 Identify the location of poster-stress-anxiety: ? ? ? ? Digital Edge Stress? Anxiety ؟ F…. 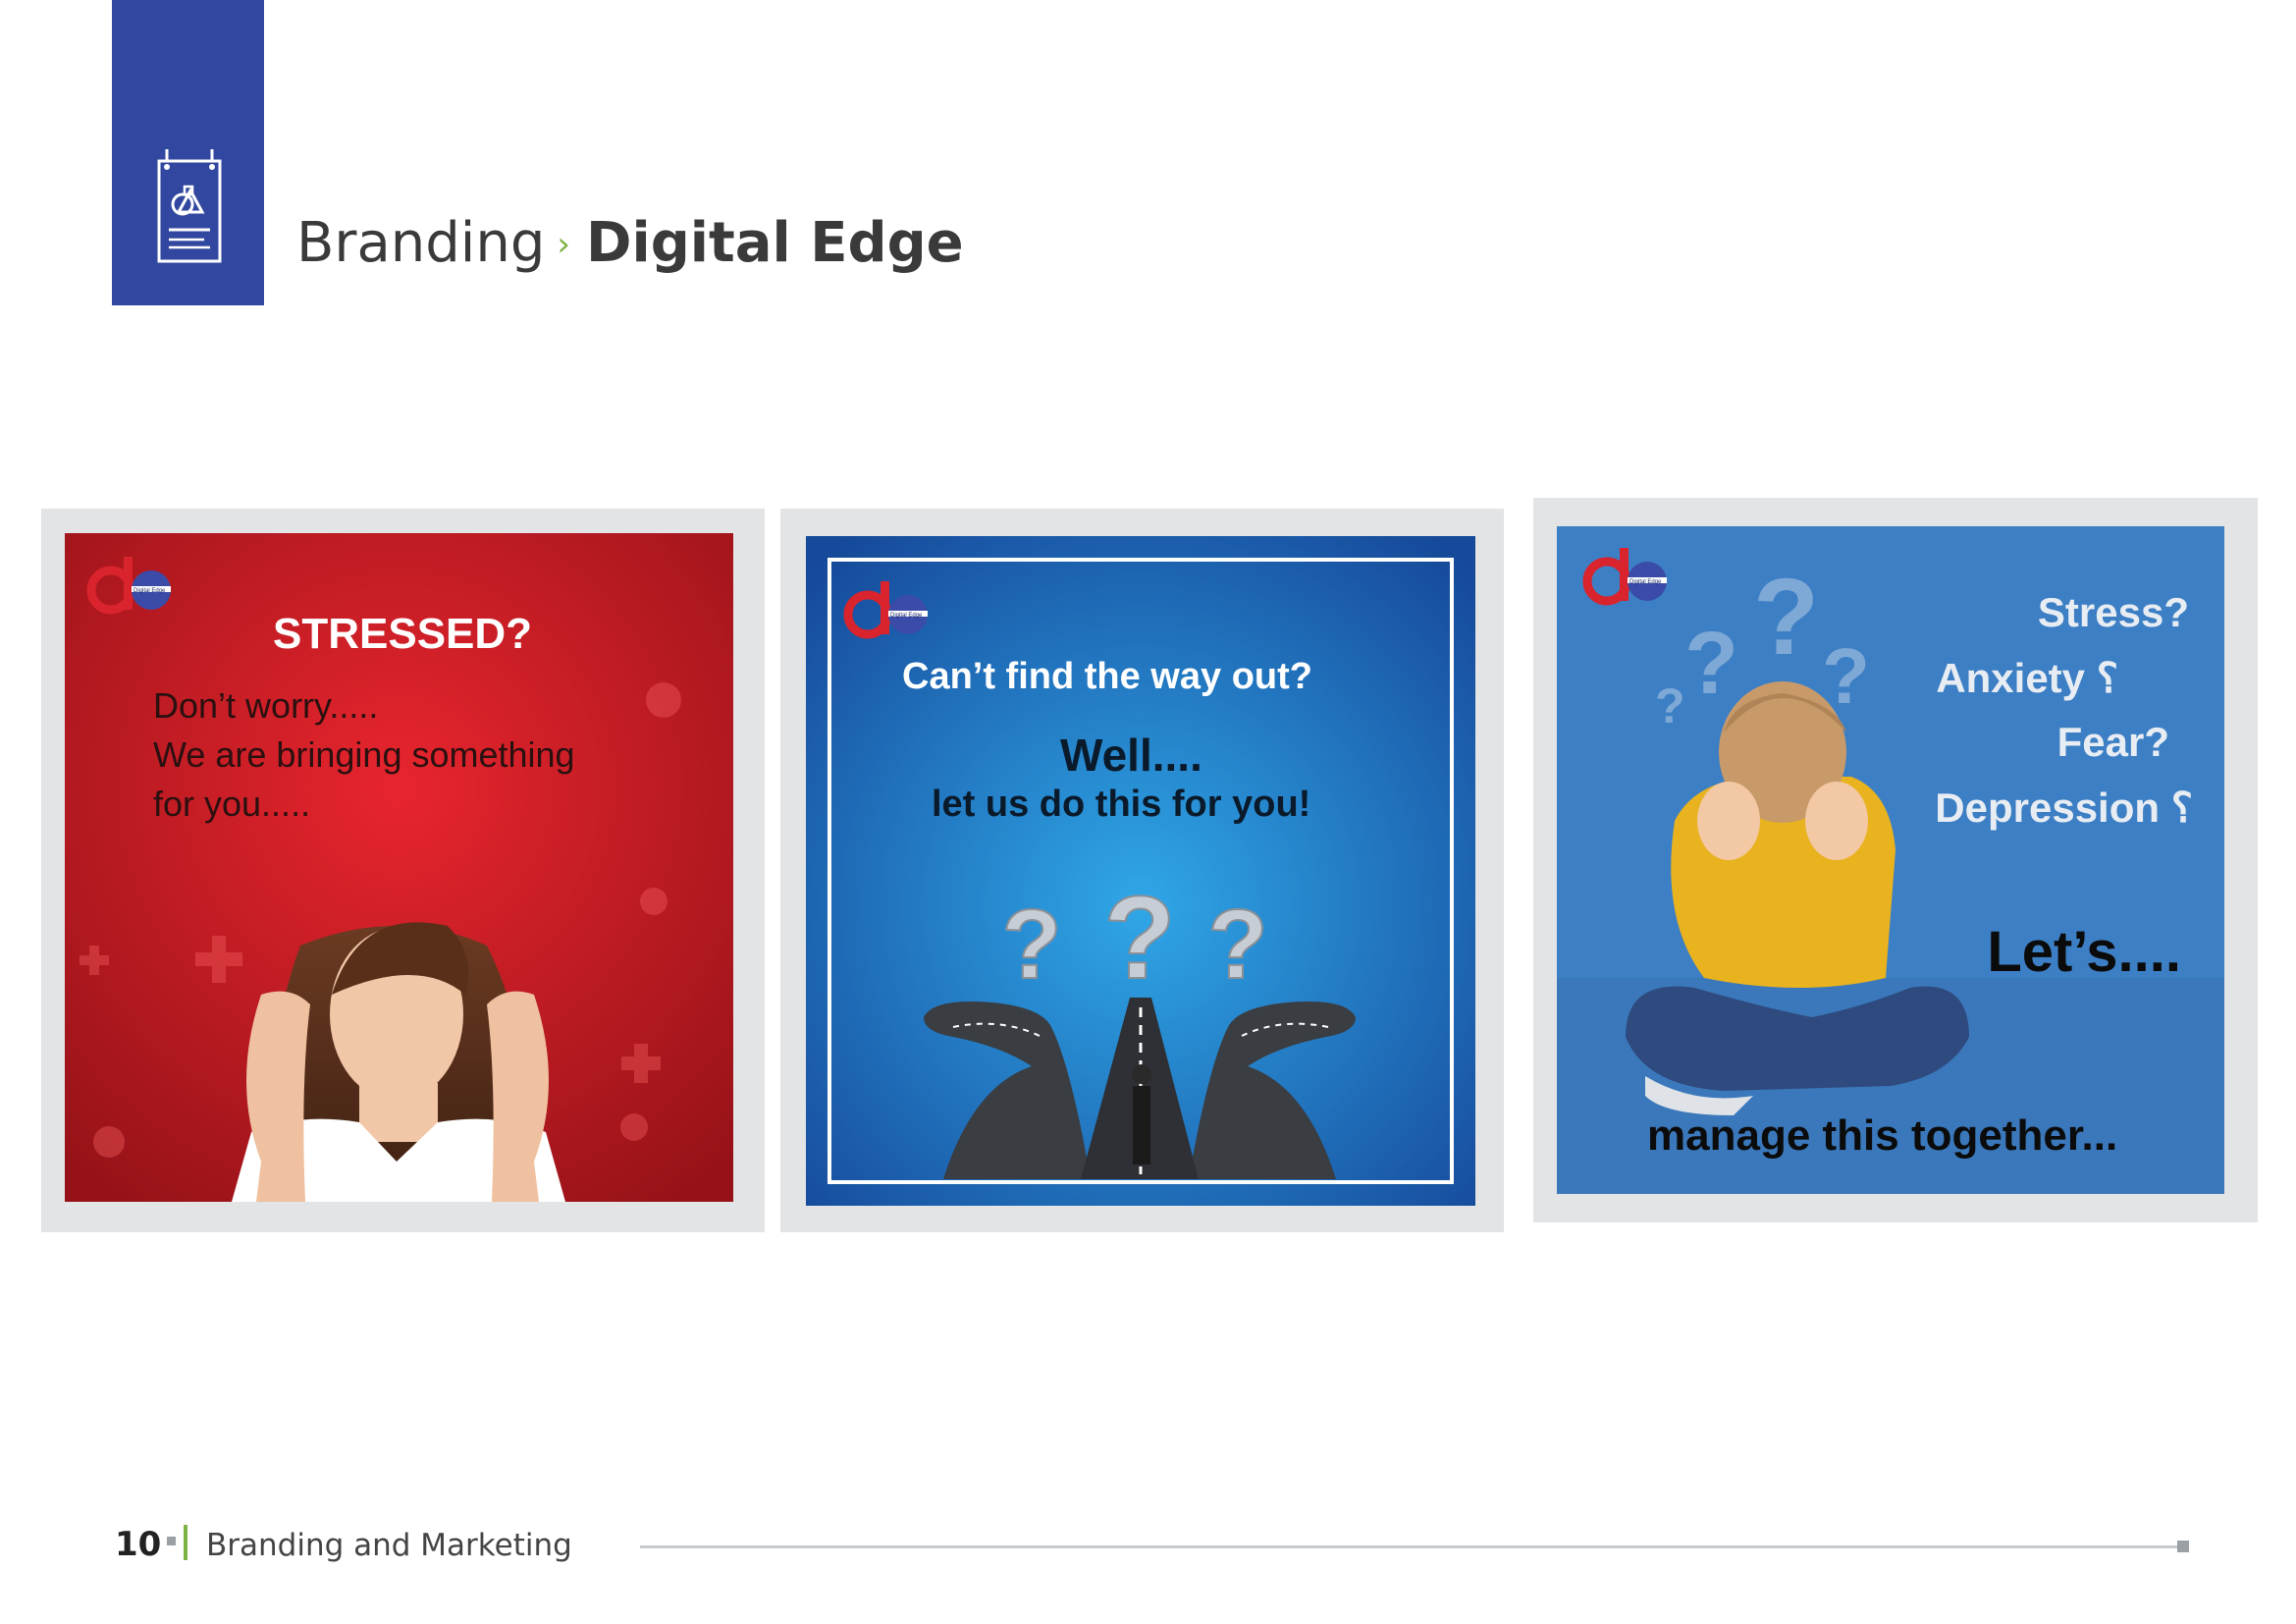
(1890, 860).